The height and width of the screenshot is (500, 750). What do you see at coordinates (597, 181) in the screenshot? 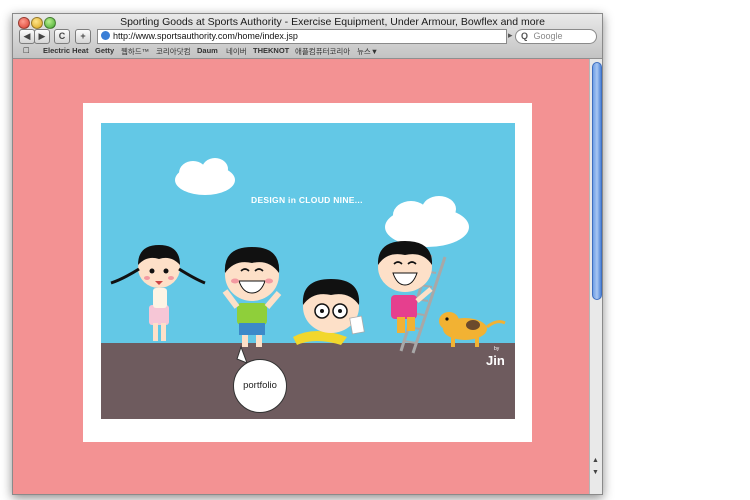
I see `scroll-thumb` at bounding box center [597, 181].